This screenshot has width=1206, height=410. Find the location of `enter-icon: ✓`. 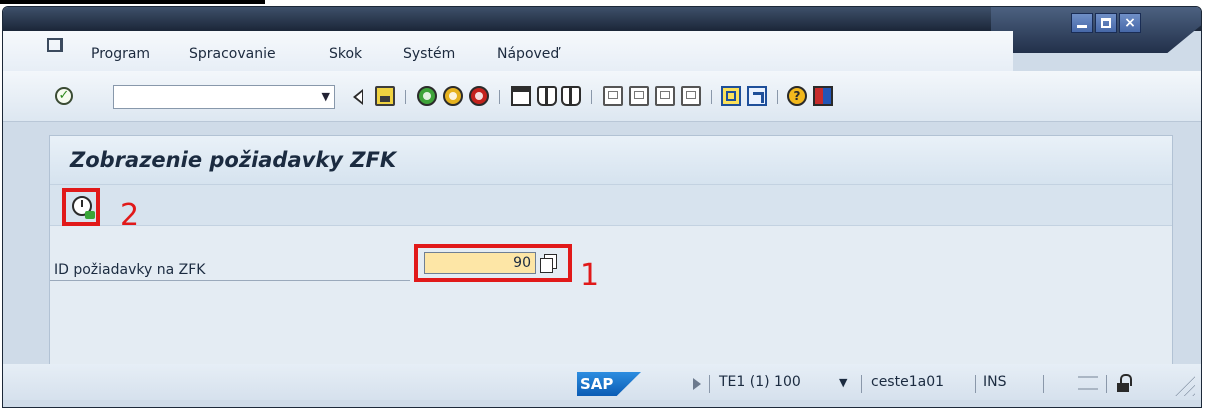

enter-icon: ✓ is located at coordinates (64, 96).